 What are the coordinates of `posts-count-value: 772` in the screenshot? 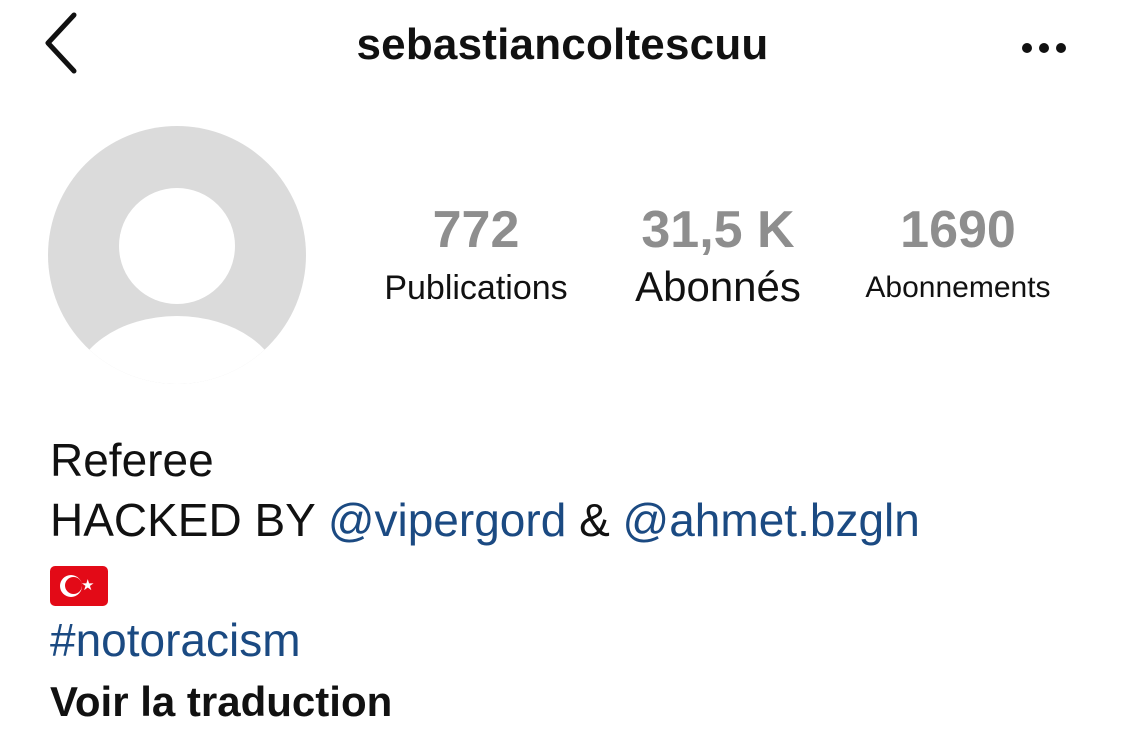 It's located at (476, 230).